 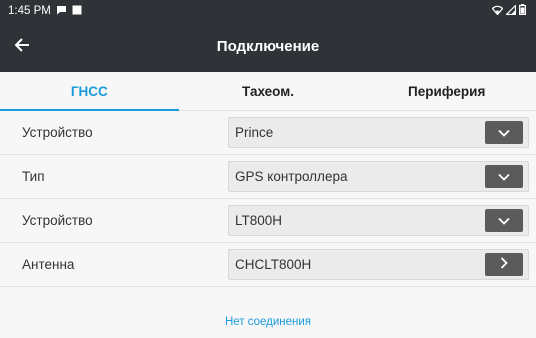 I want to click on row-antenna: Антенна CHCLT800H, so click(x=268, y=265).